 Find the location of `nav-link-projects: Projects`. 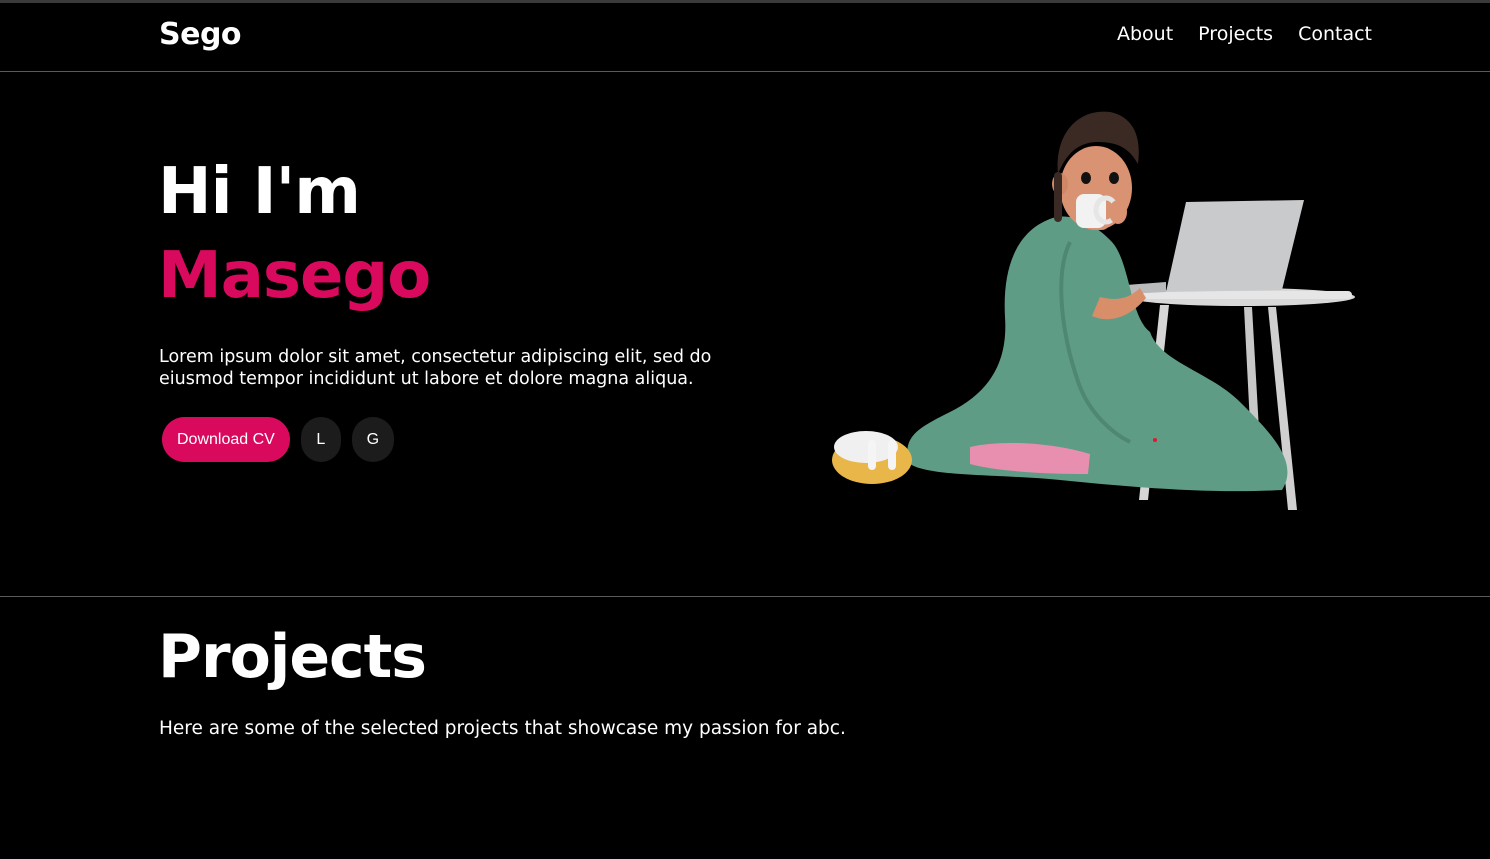

nav-link-projects: Projects is located at coordinates (1235, 34).